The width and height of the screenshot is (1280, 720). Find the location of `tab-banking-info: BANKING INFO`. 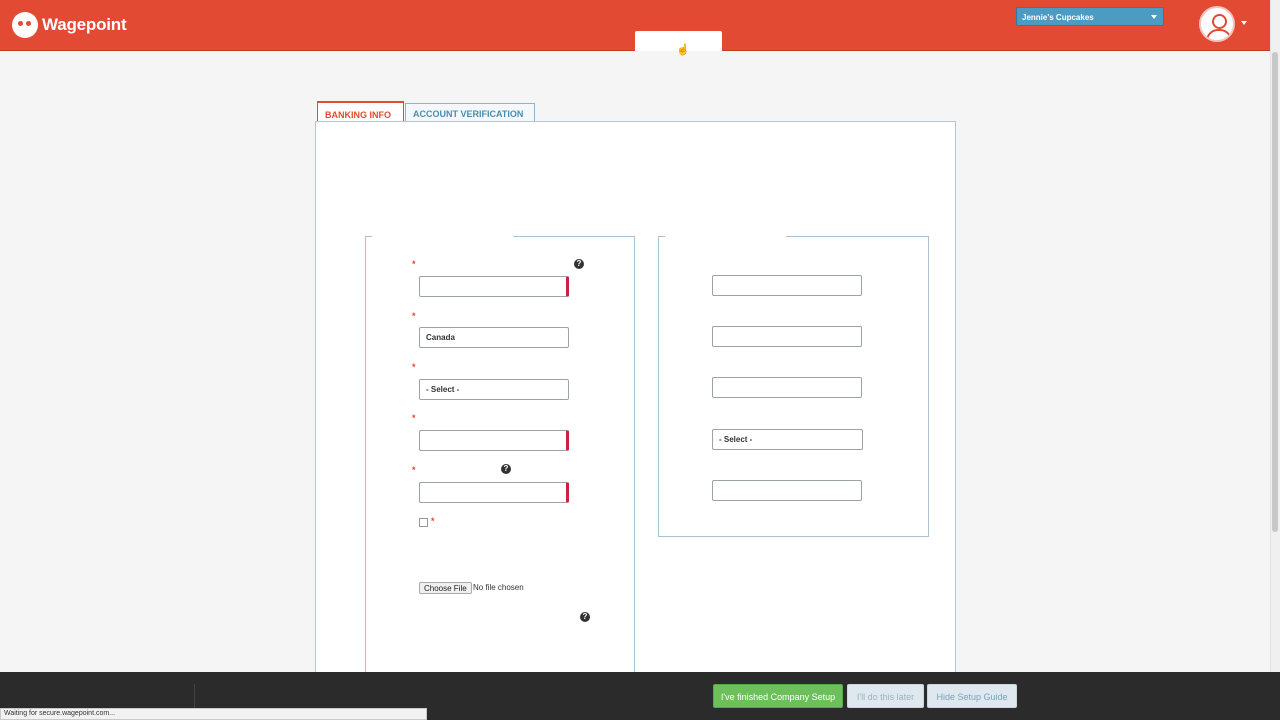

tab-banking-info: BANKING INFO is located at coordinates (360, 112).